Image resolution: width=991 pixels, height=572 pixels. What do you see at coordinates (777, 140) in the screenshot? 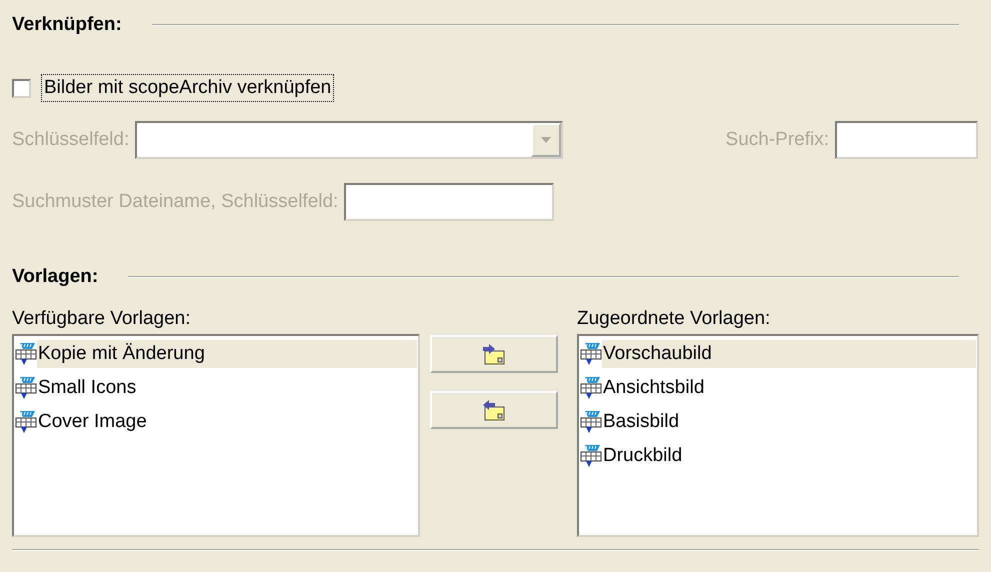
I see `field-label: Such-Prefix:` at bounding box center [777, 140].